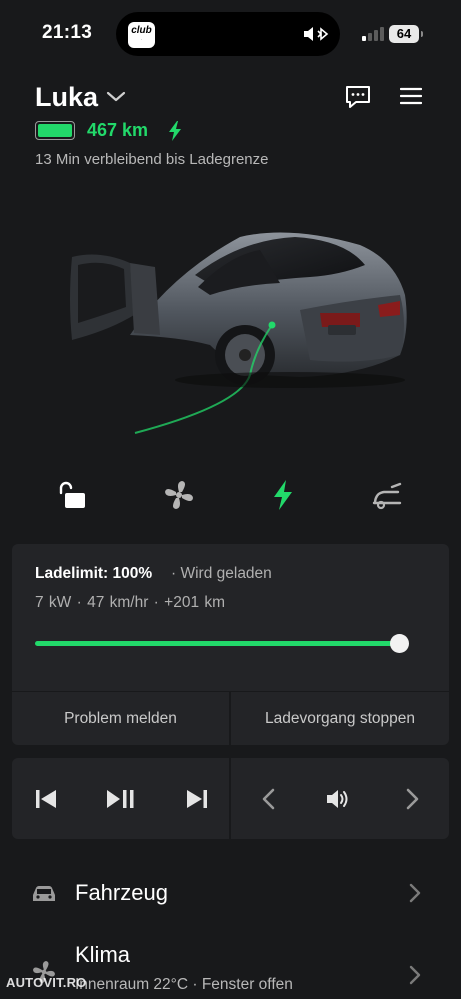 Image resolution: width=461 pixels, height=999 pixels. Describe the element at coordinates (216, 643) in the screenshot. I see `charge-limit-slider-track` at that location.